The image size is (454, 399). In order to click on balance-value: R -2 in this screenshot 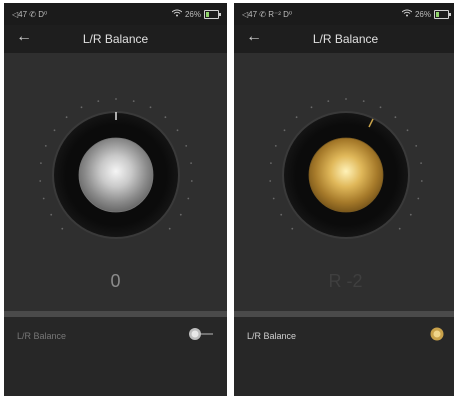, I will do `click(345, 281)`.